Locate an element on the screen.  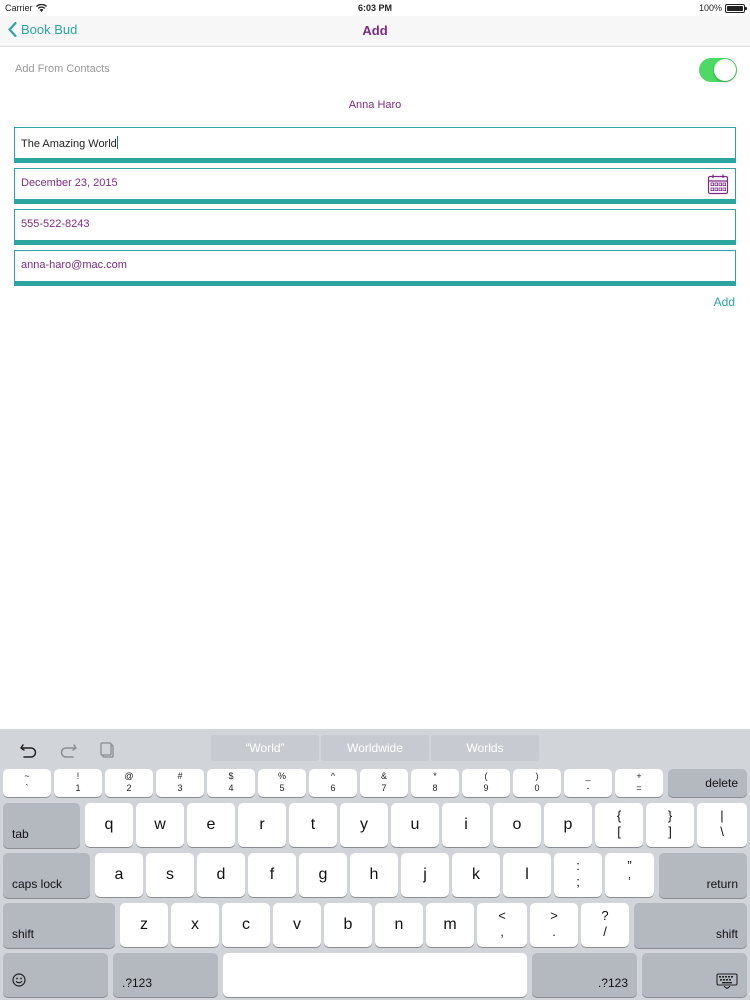
numbers-key-right: .?123 is located at coordinates (584, 975).